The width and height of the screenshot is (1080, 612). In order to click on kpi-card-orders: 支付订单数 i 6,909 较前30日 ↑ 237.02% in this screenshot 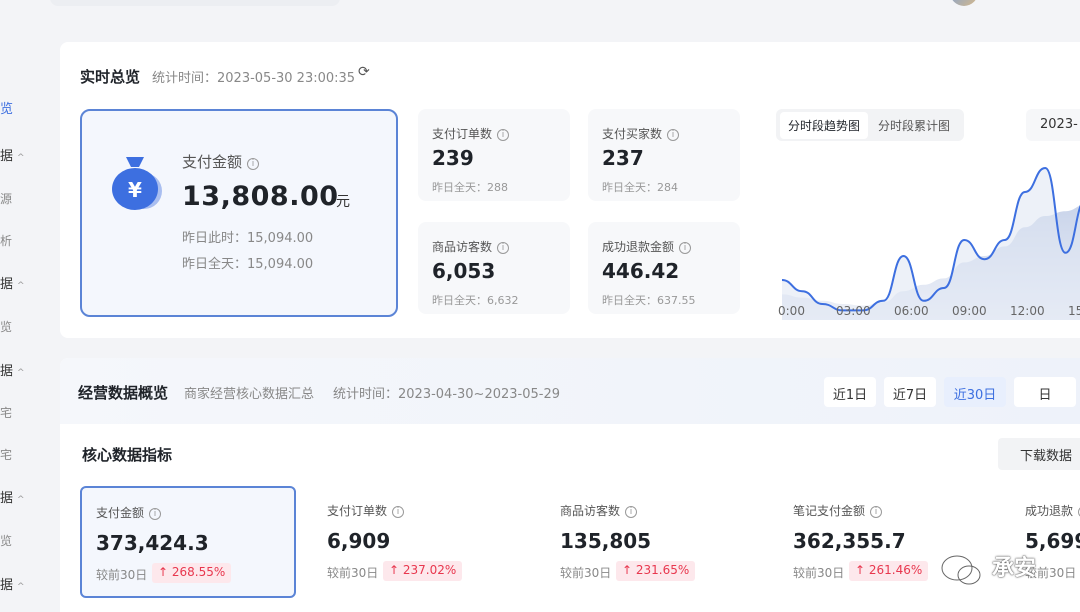, I will do `click(421, 542)`.